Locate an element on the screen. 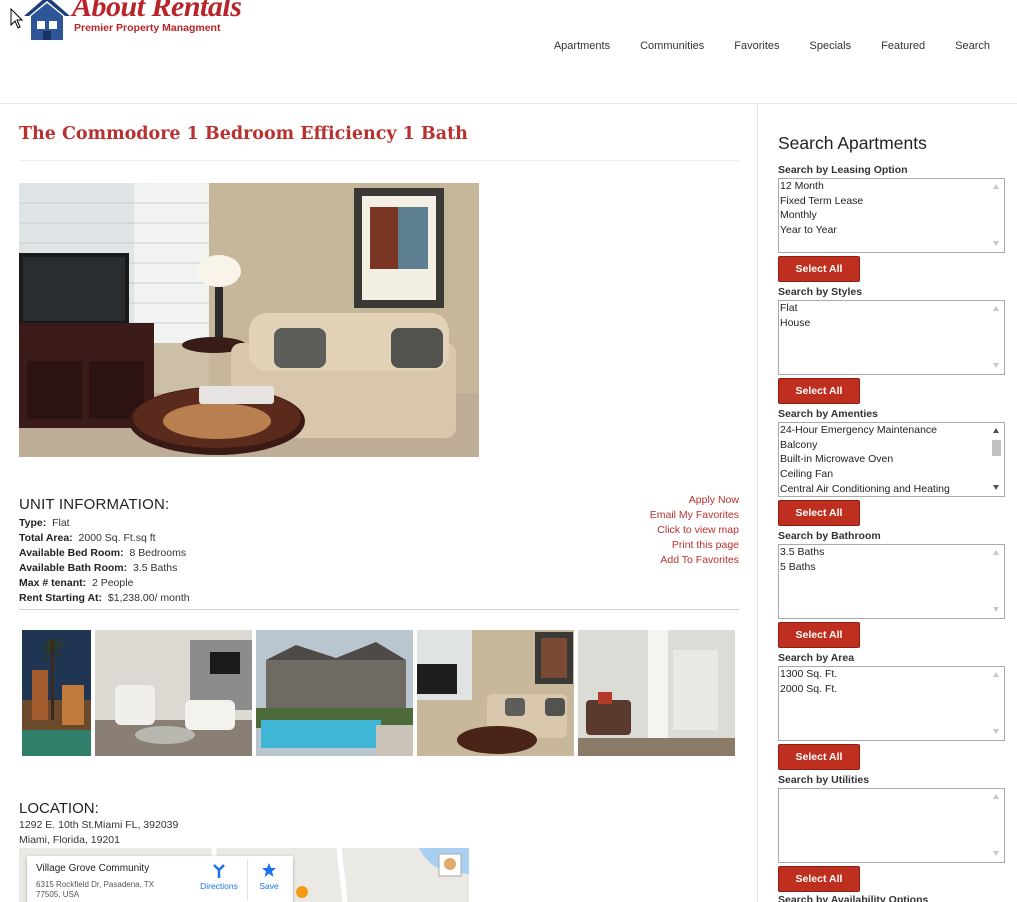 Image resolution: width=1017 pixels, height=902 pixels. house-logo-icon is located at coordinates (47, 20).